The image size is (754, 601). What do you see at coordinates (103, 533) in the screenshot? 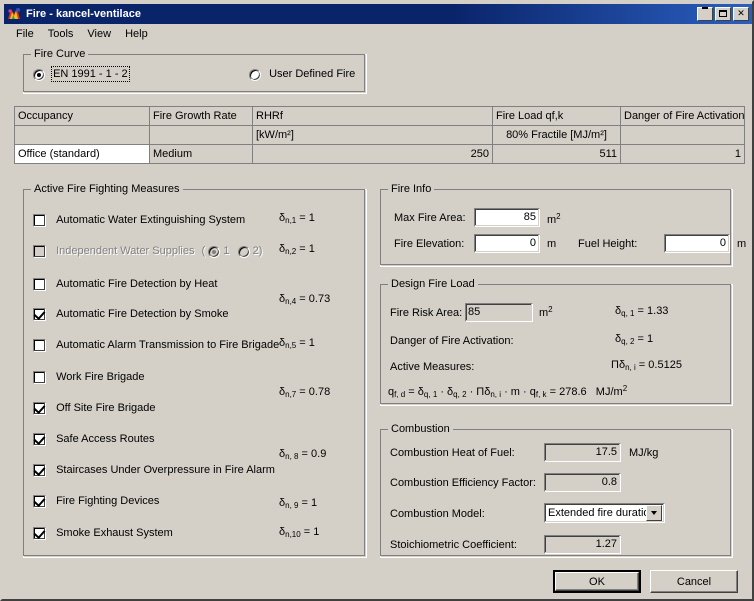
I see `checkbox-smoke-exhaust-system: Smoke Exhaust System` at bounding box center [103, 533].